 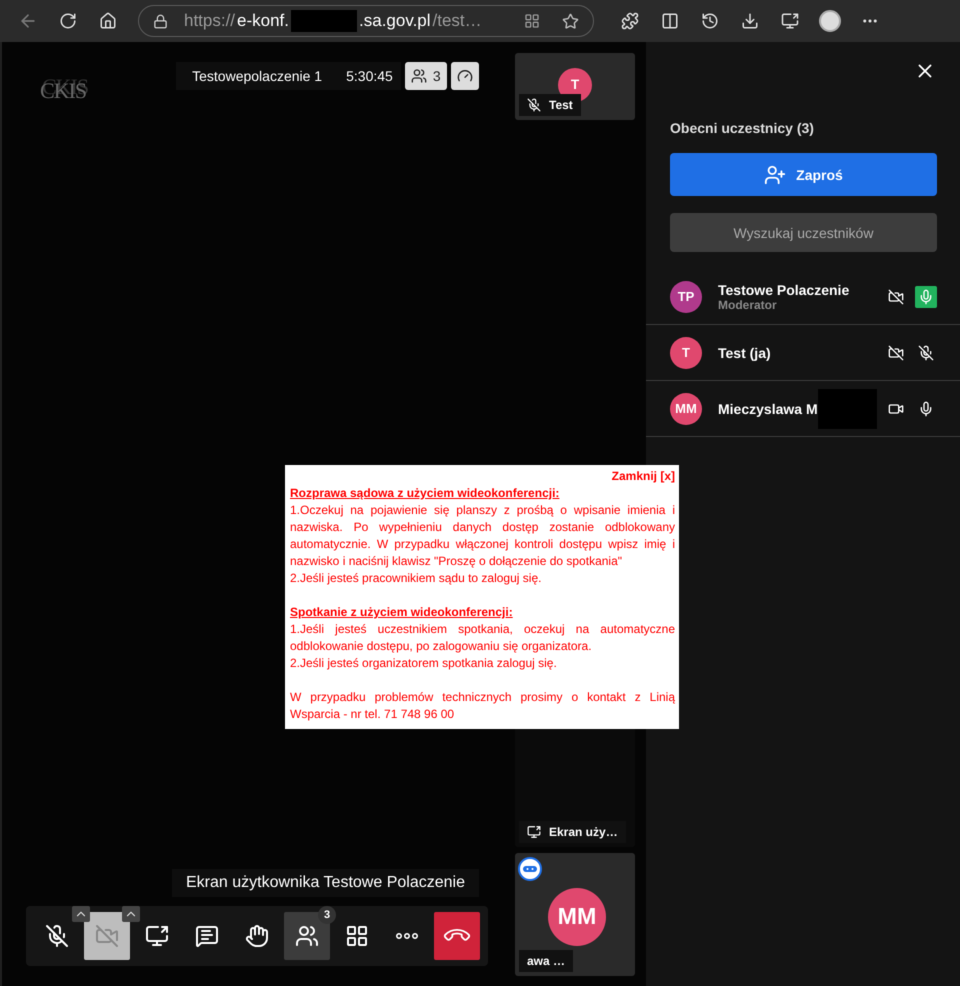 I want to click on participant-name: Mieczyslawa M, so click(x=768, y=408).